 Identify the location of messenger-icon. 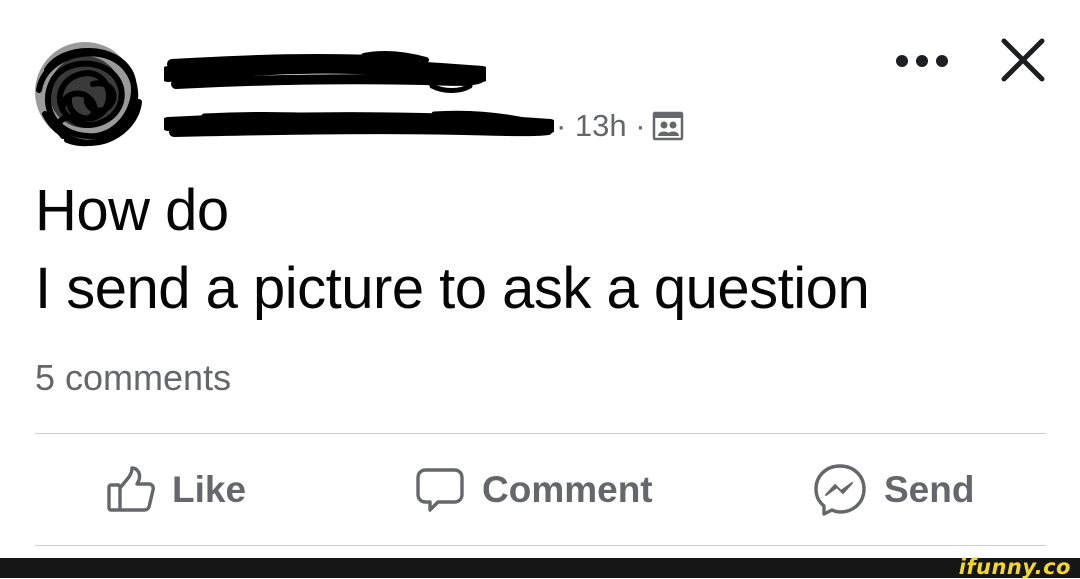
(840, 490).